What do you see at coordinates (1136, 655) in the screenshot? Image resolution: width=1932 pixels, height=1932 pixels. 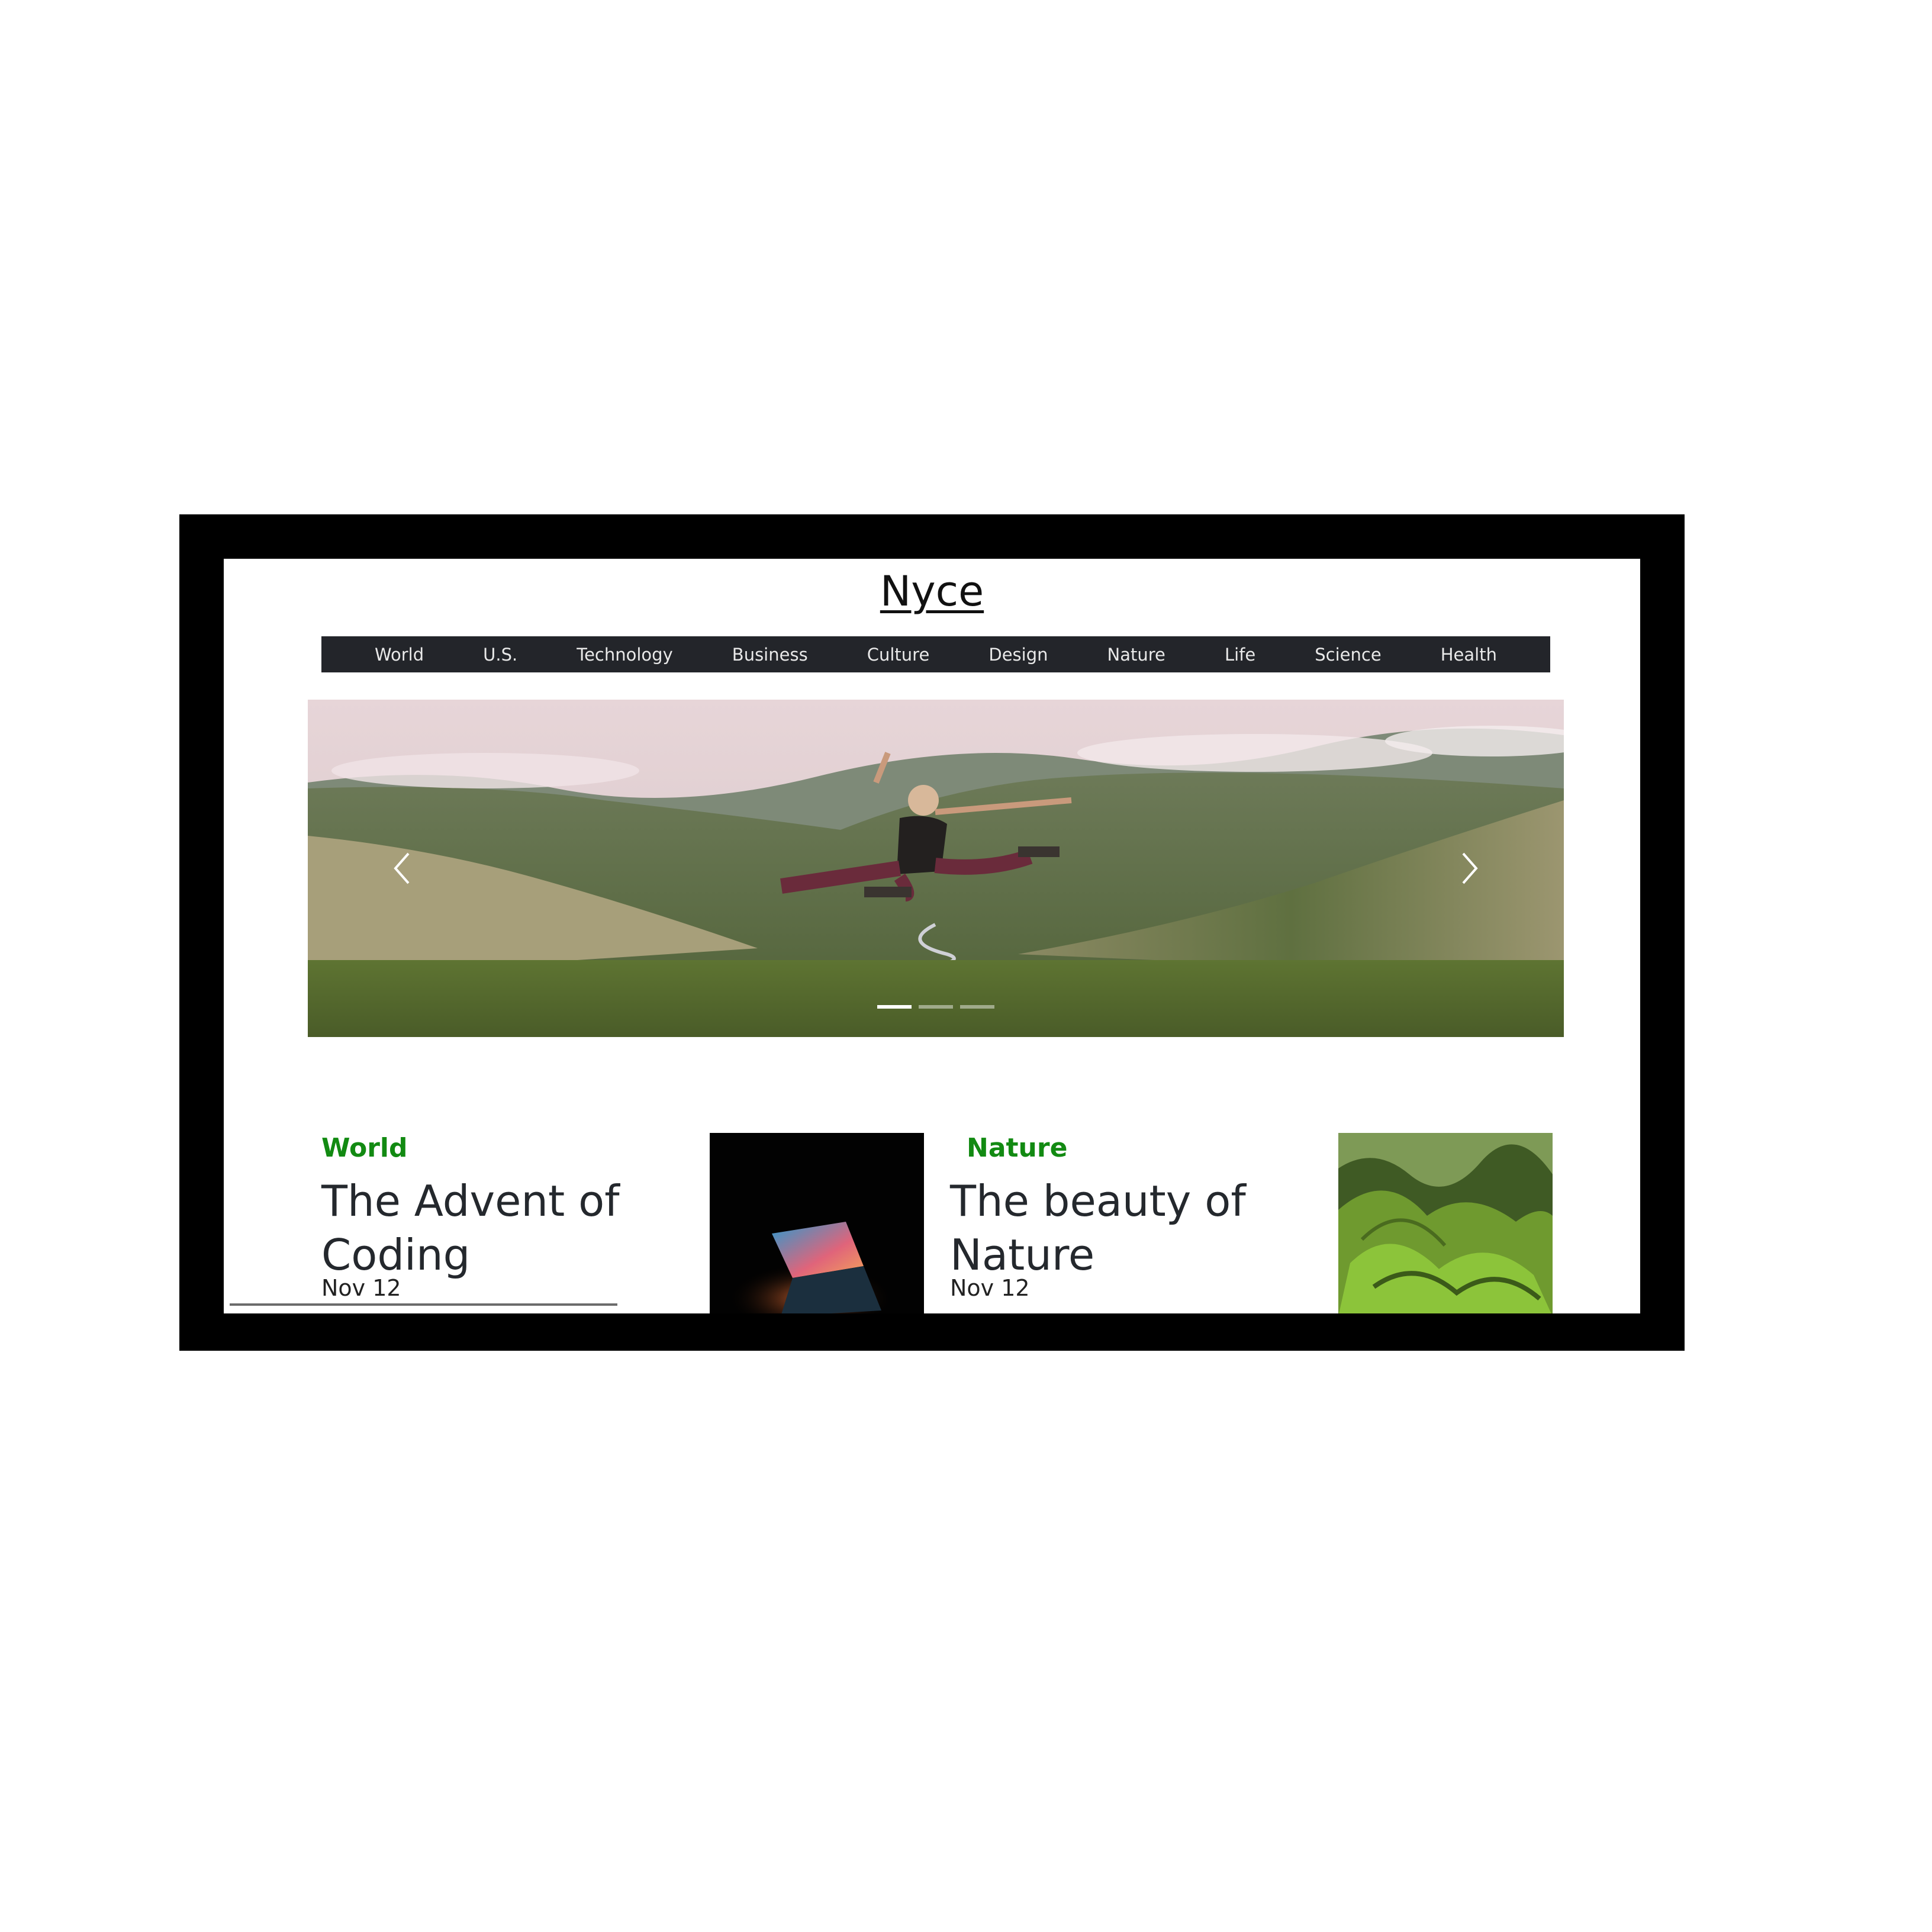 I see `nav-item-nature: Nature` at bounding box center [1136, 655].